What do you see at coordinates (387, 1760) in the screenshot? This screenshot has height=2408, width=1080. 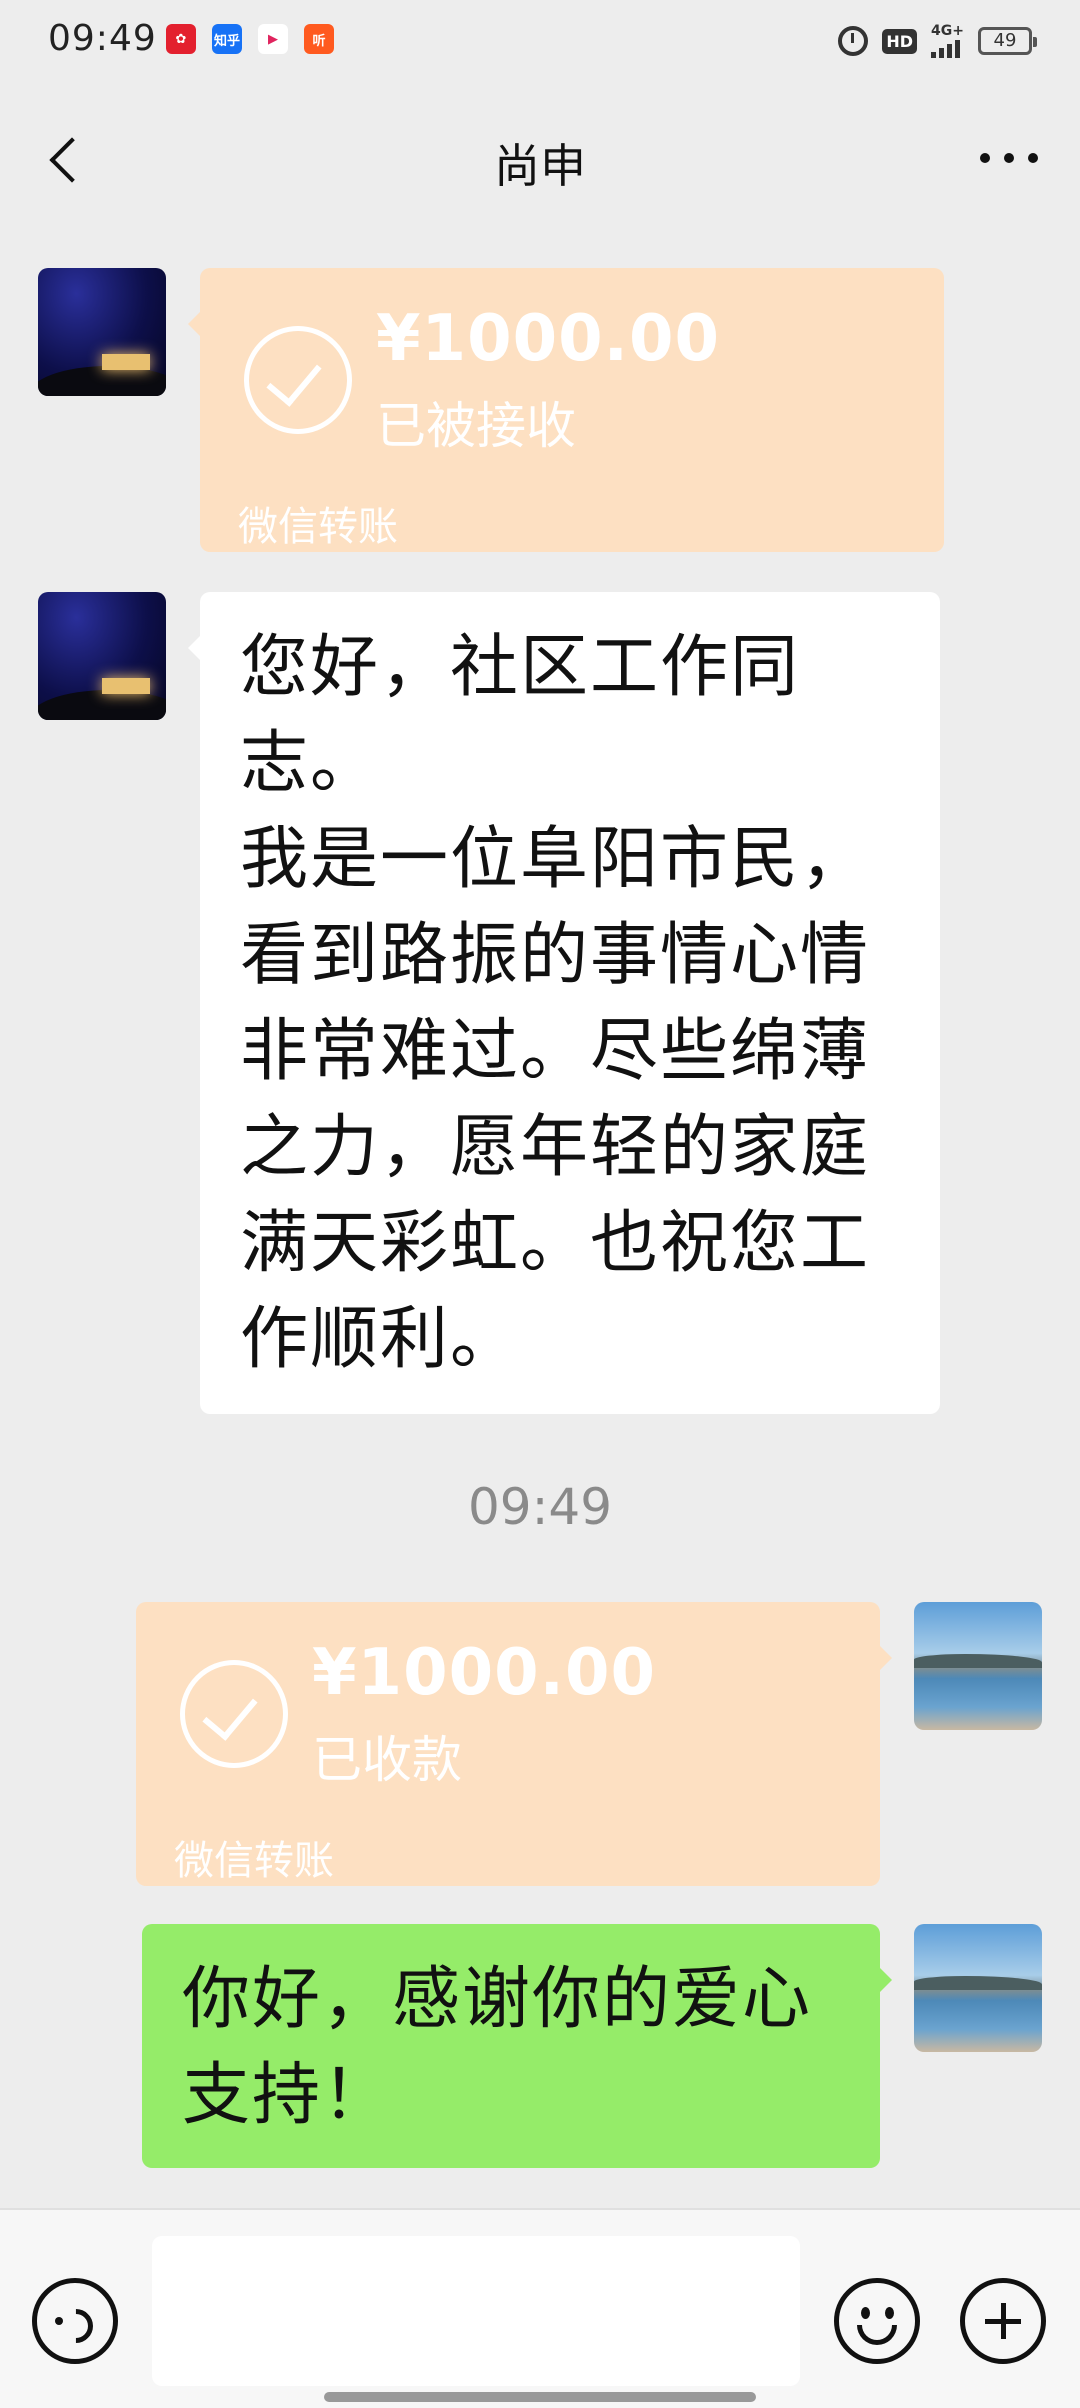 I see `transfer-status: 已收款` at bounding box center [387, 1760].